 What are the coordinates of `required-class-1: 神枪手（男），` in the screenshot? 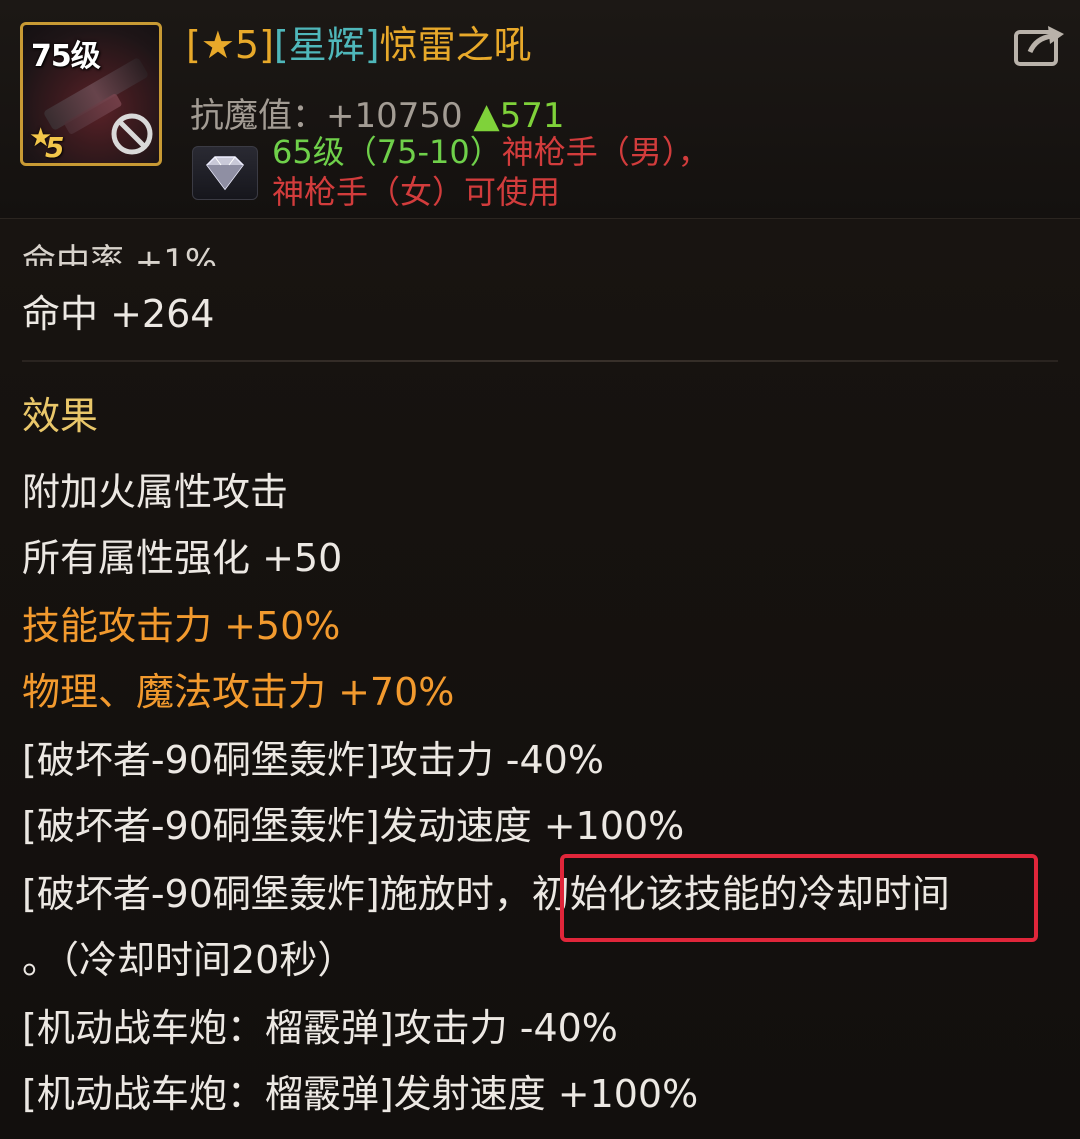 It's located at (605, 152).